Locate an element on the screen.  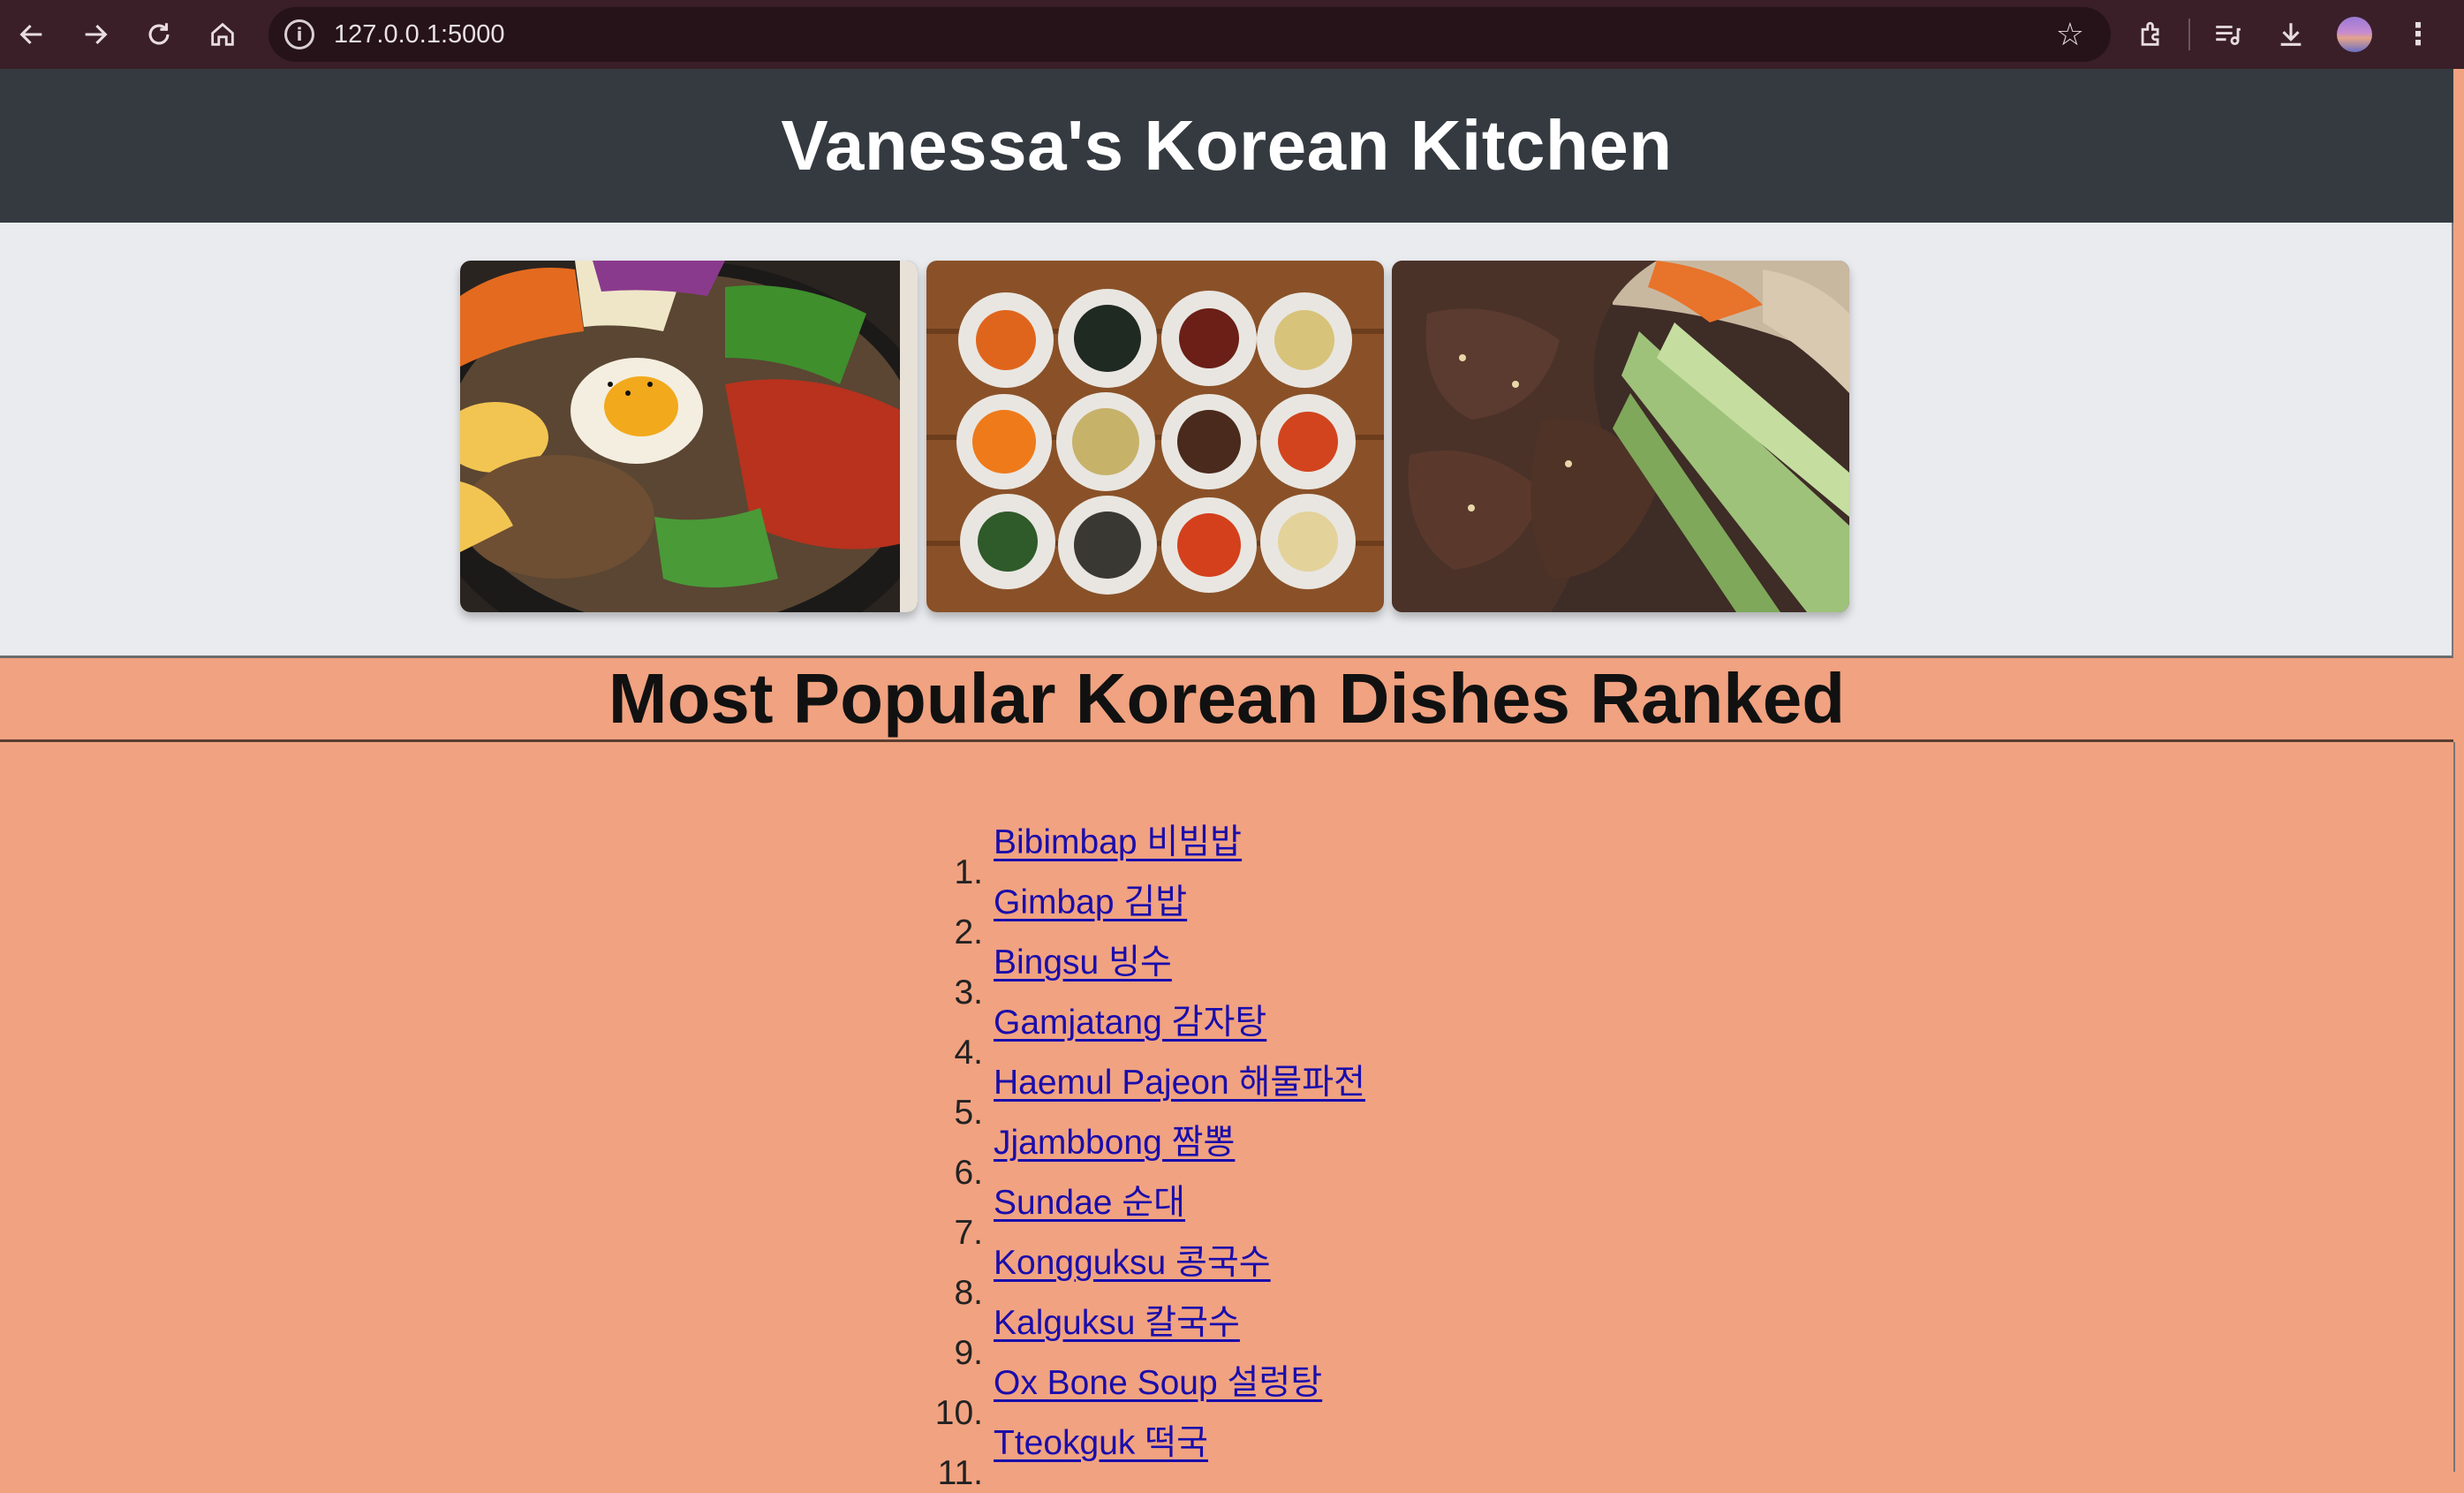
list-item: 11. Tteokguk 떡국 is located at coordinates (1151, 1453).